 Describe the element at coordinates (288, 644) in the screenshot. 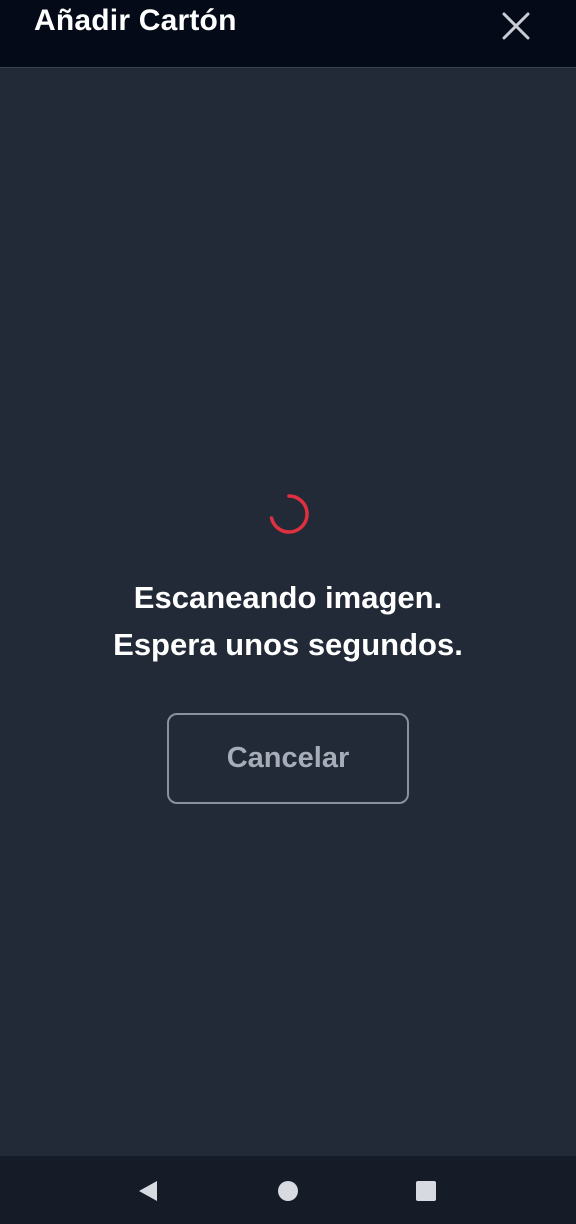

I see `status-text-wait: Espera unos segundos.` at that location.